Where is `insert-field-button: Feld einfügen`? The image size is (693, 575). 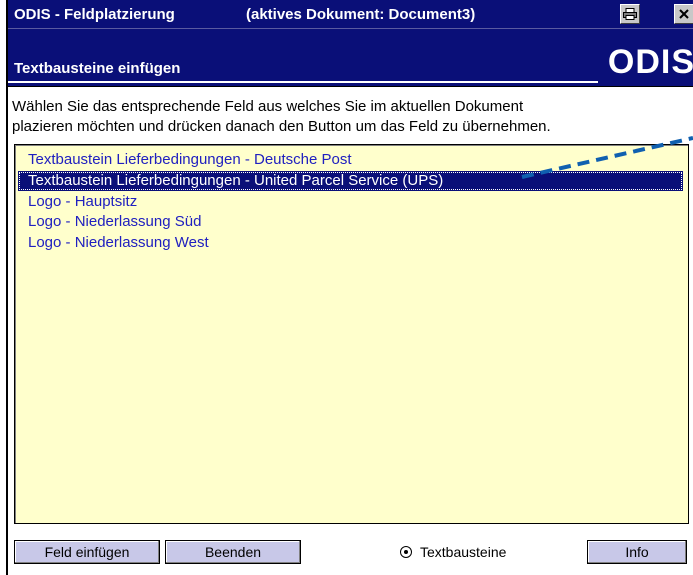 insert-field-button: Feld einfügen is located at coordinates (87, 552).